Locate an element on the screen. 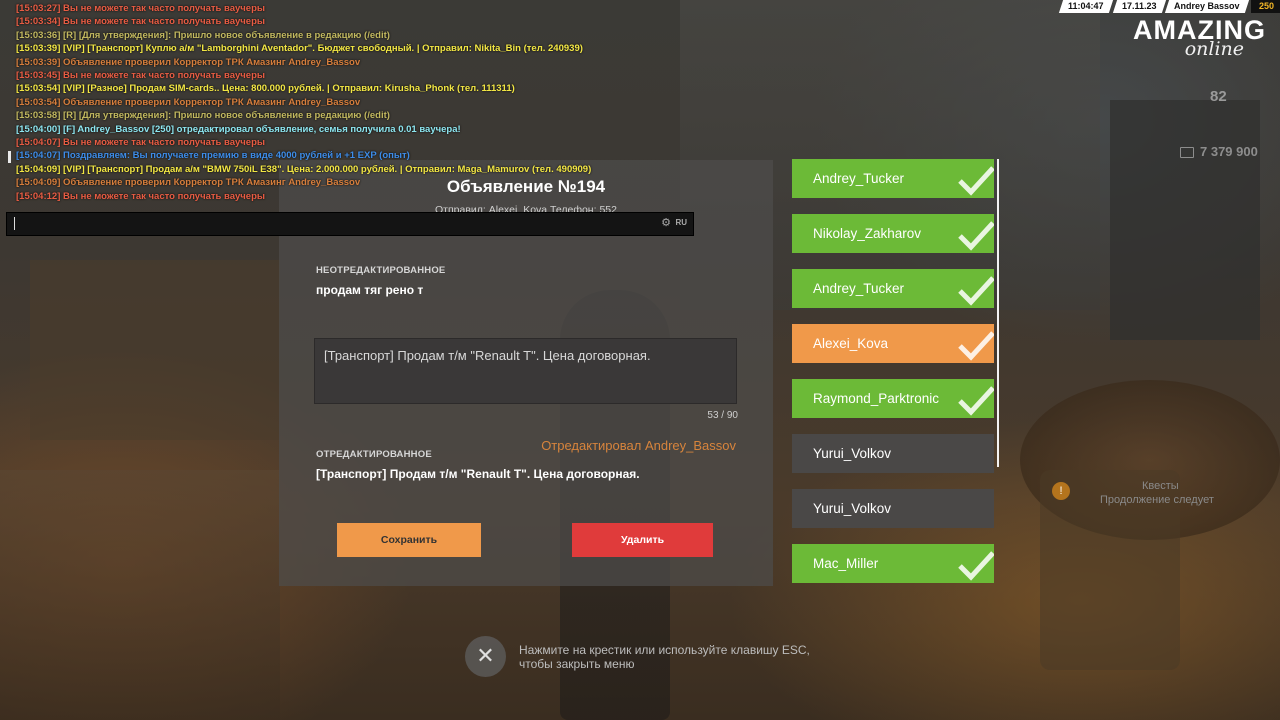 This screenshot has width=1280, height=720. queue-item: Alexei_Kova is located at coordinates (893, 343).